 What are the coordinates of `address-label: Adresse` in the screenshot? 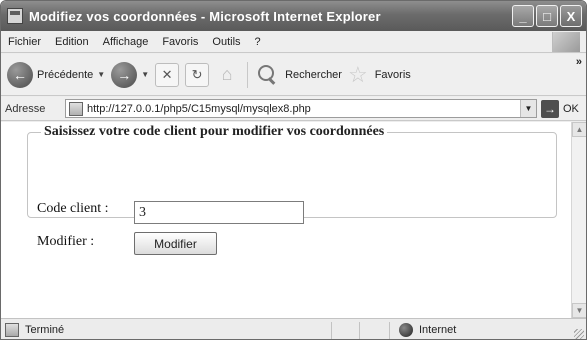 It's located at (25, 108).